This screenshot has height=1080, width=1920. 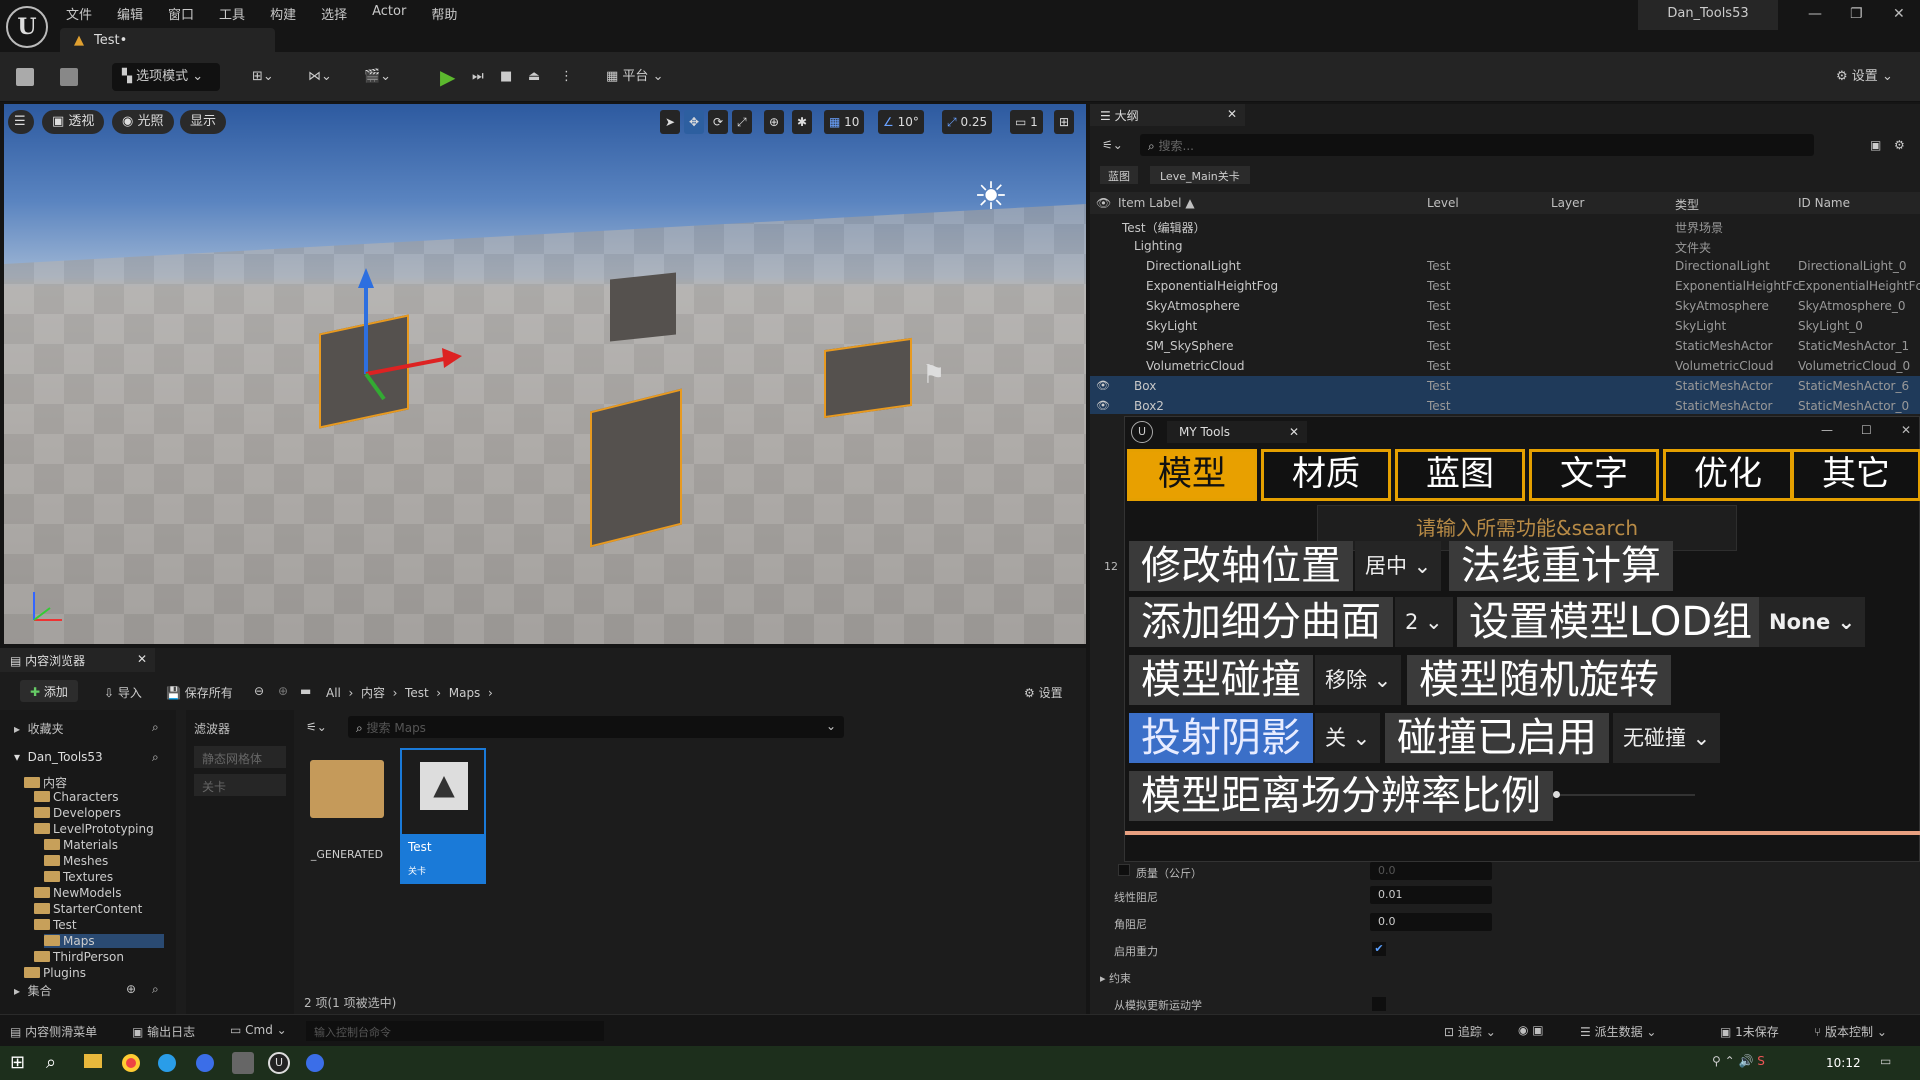 I want to click on collision-type-dropdown: 无碰撞 ⌄, so click(x=1667, y=738).